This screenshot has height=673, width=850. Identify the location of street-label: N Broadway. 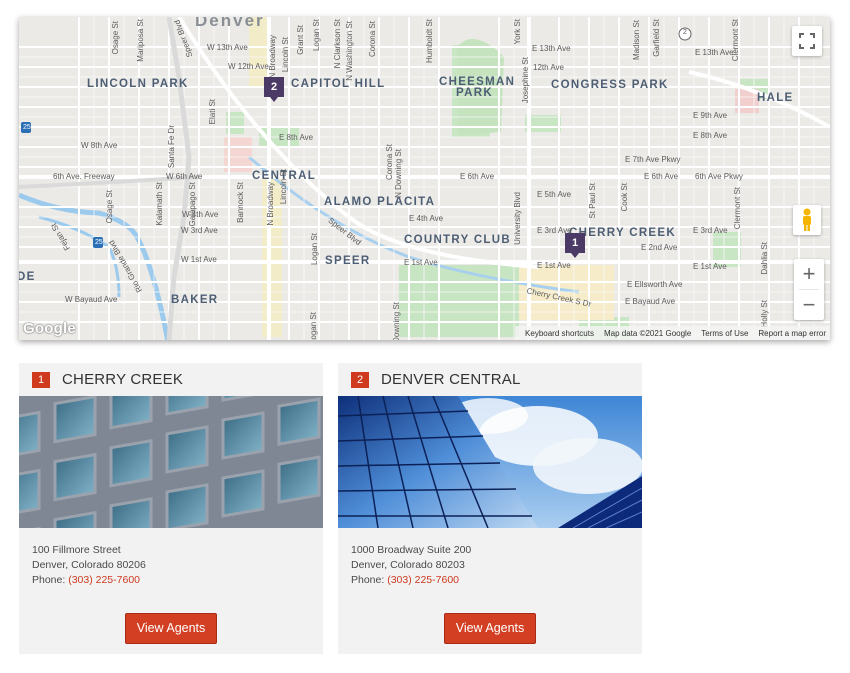
(270, 204).